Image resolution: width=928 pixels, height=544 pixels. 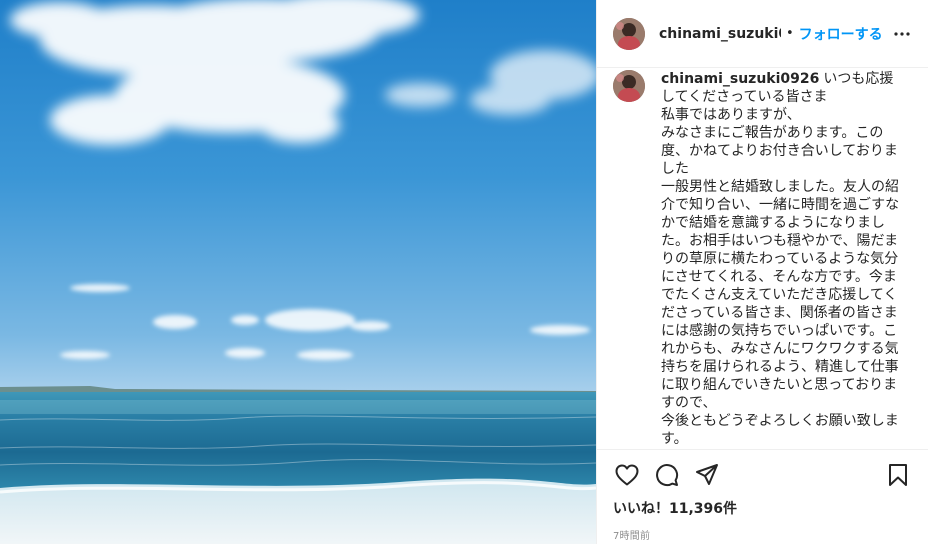 I want to click on post-actions: いいね！11,396件 7時間前, so click(x=762, y=496).